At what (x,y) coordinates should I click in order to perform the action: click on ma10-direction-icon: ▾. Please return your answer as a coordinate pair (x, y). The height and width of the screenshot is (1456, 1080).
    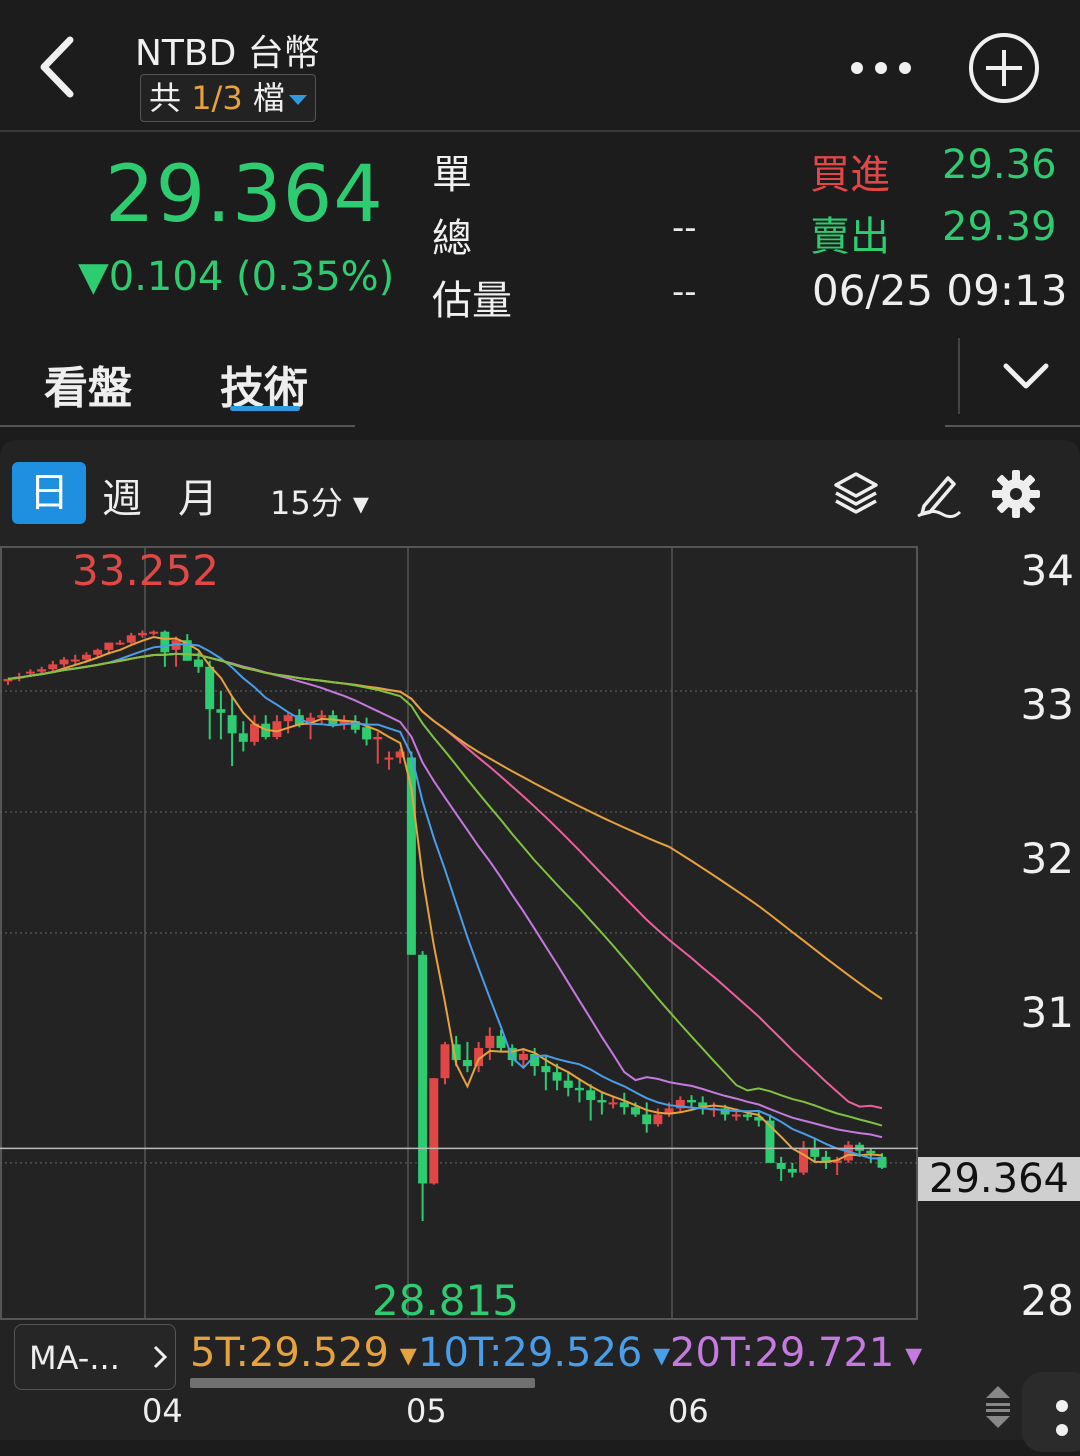
    Looking at the image, I should click on (656, 1355).